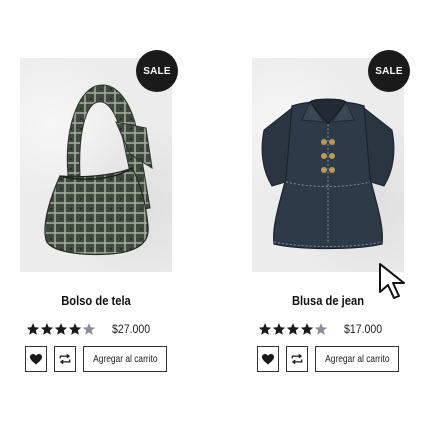 This screenshot has height=430, width=430. I want to click on product-title: Bolso de tela, so click(96, 300).